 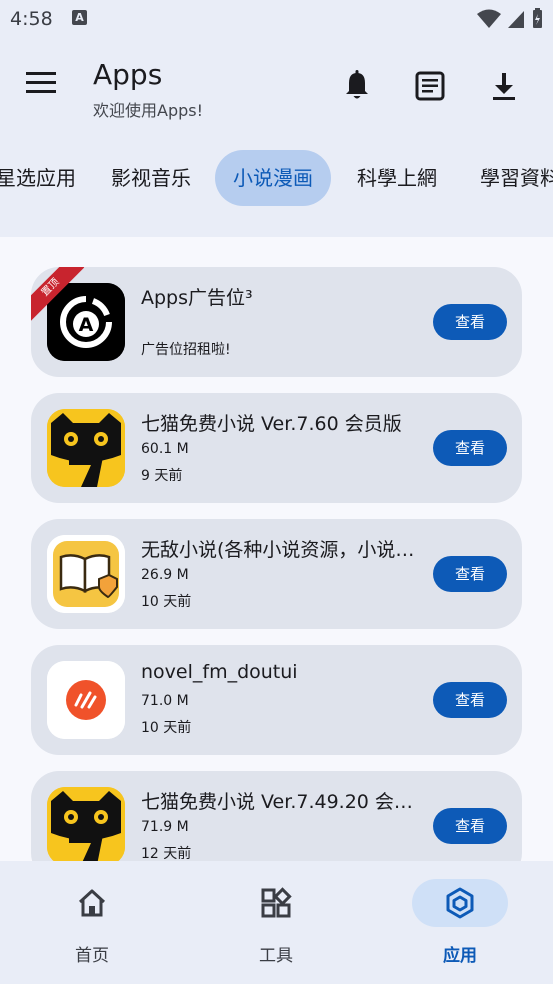 I want to click on nav-home-indicator, so click(x=92, y=903).